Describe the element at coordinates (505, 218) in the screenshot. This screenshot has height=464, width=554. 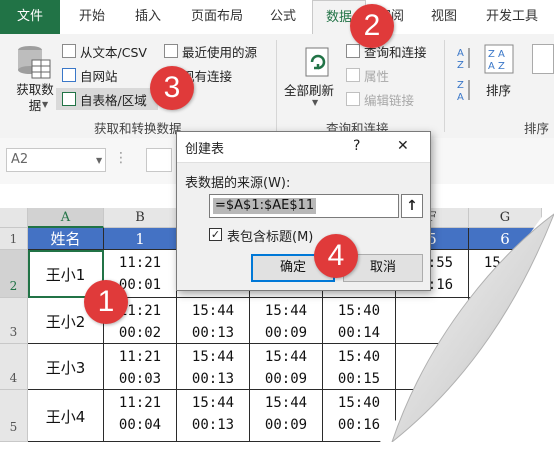
I see `column-header-g: G` at that location.